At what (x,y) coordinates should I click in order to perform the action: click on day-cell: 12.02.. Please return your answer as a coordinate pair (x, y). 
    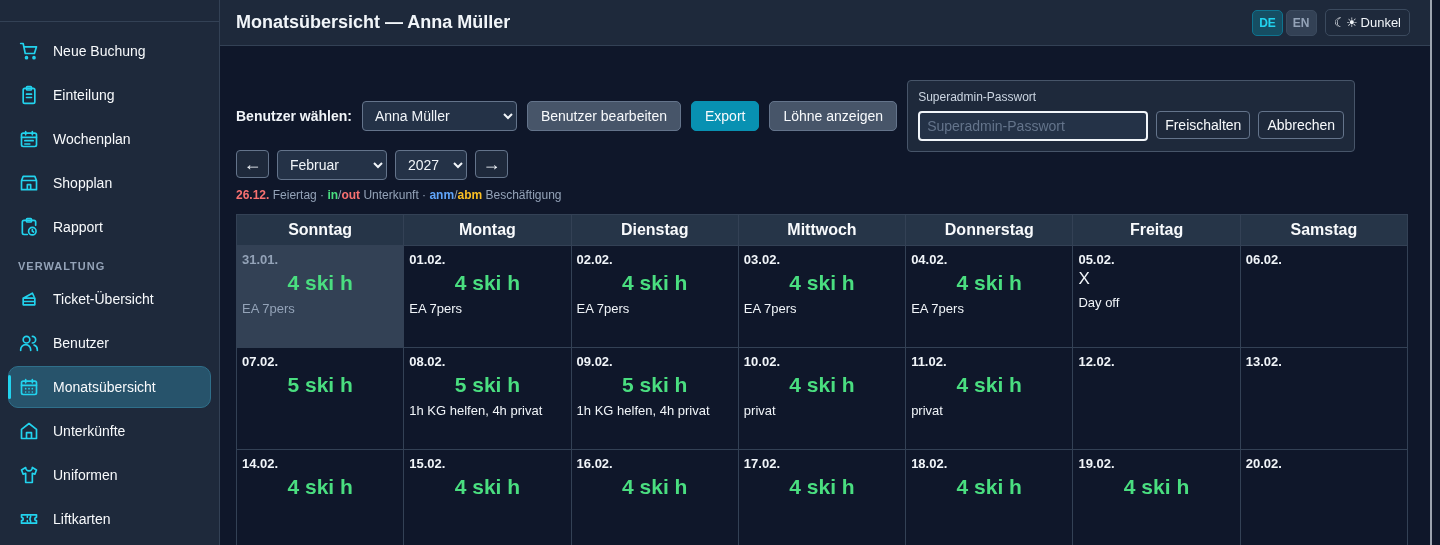
    Looking at the image, I should click on (1156, 398).